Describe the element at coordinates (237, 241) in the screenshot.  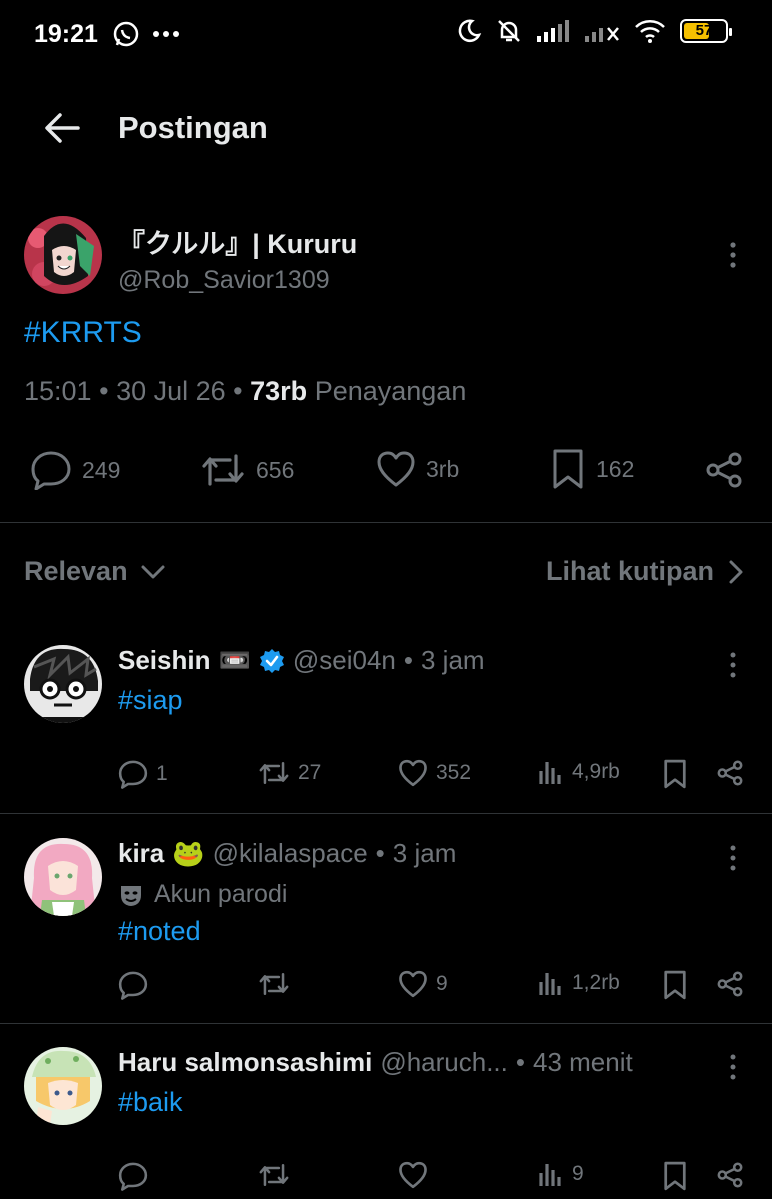
I see `author-name: 『クルル』| Kururu` at that location.